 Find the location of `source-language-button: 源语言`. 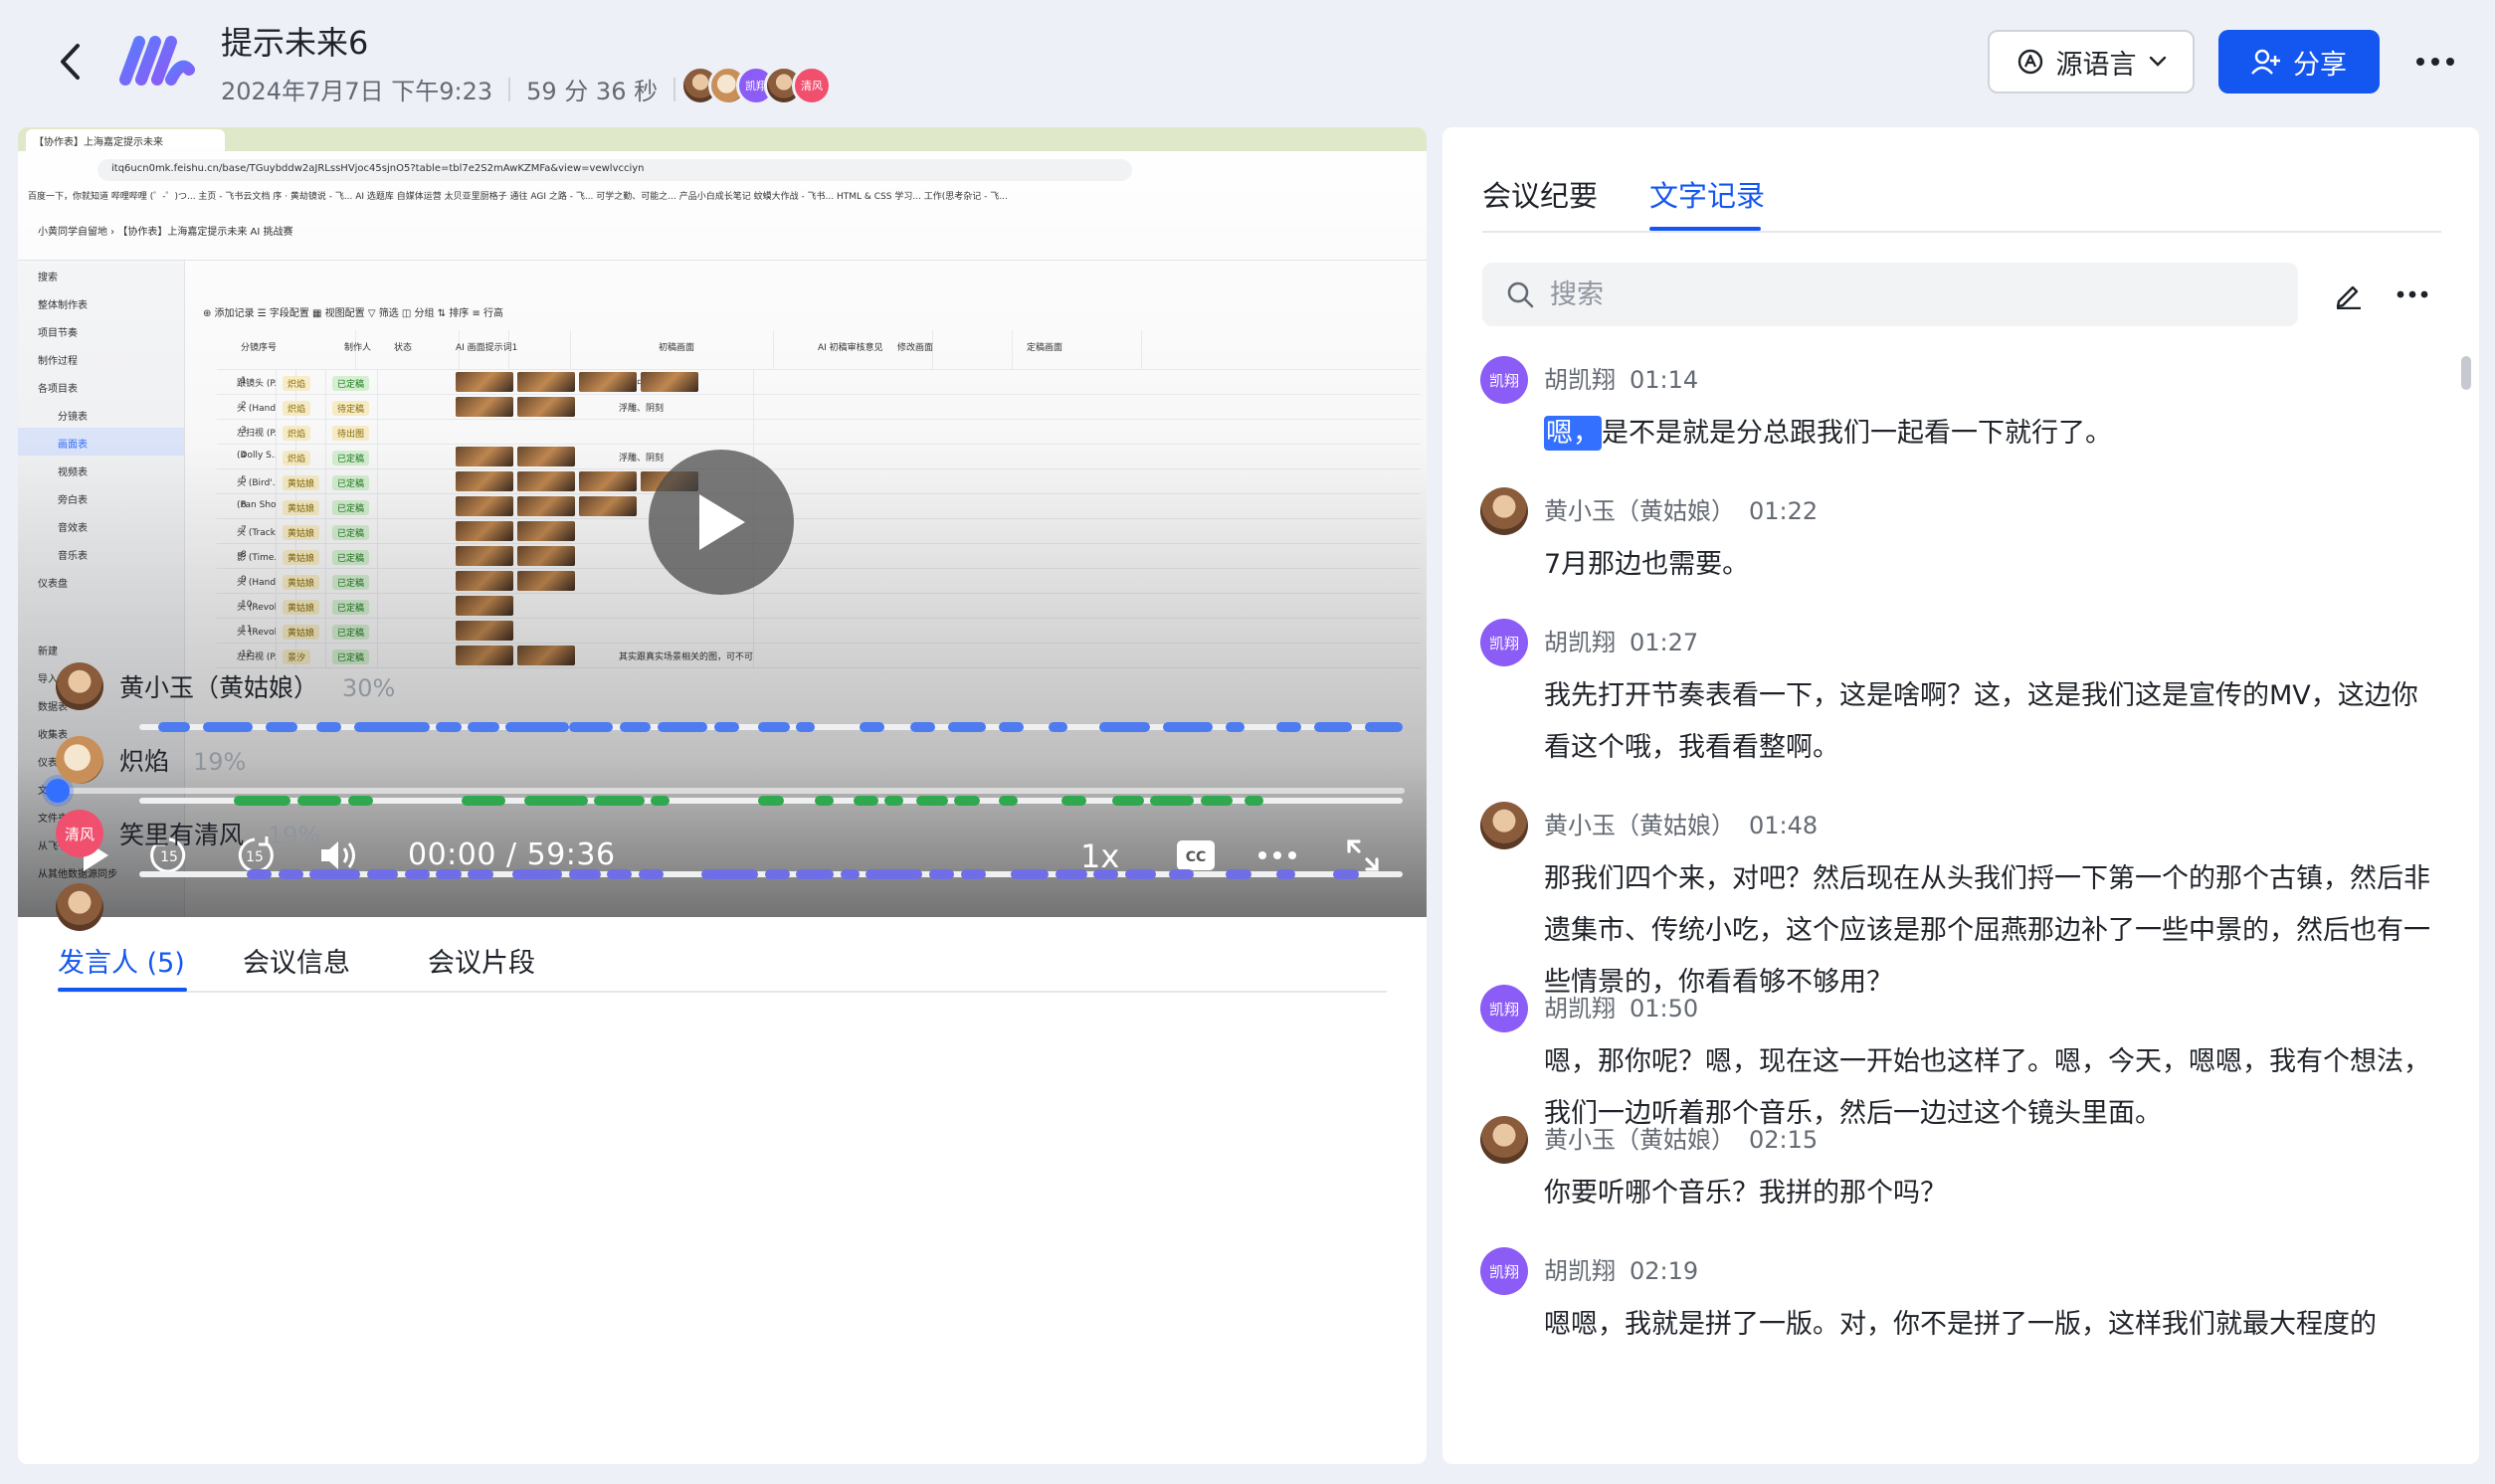

source-language-button: 源语言 is located at coordinates (2091, 61).